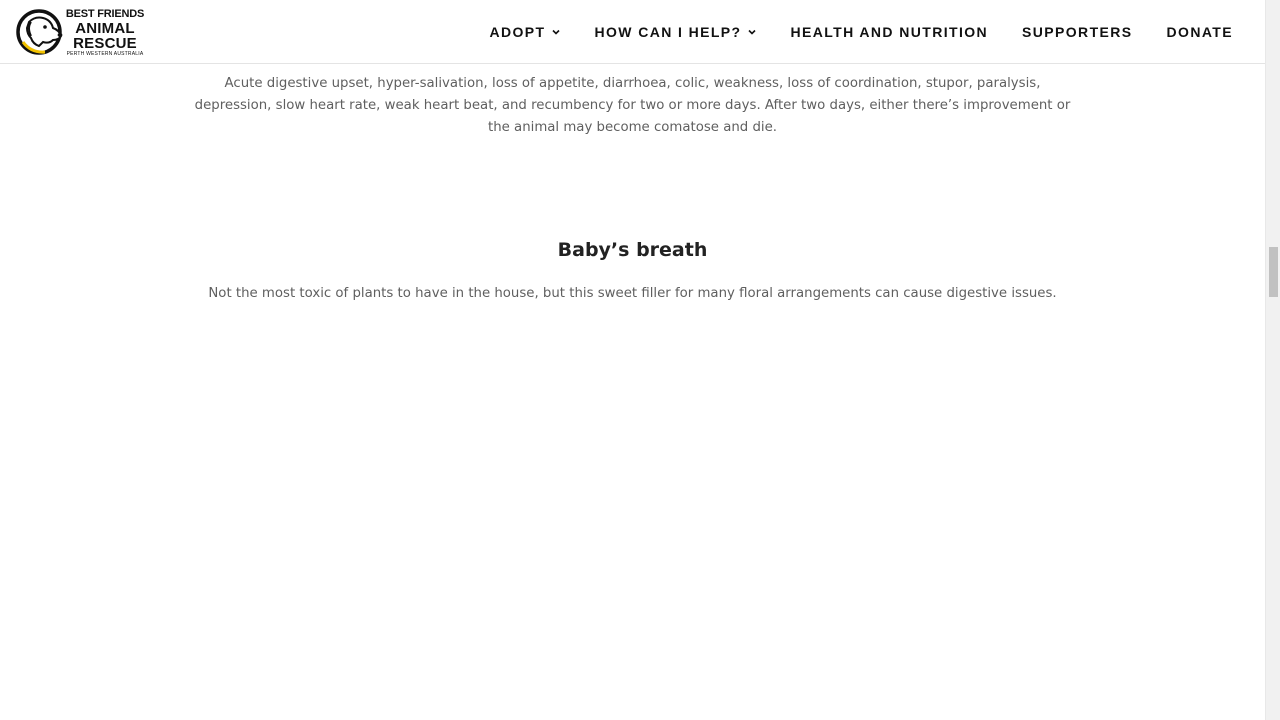  I want to click on nav-item-label: DONATE, so click(1199, 32).